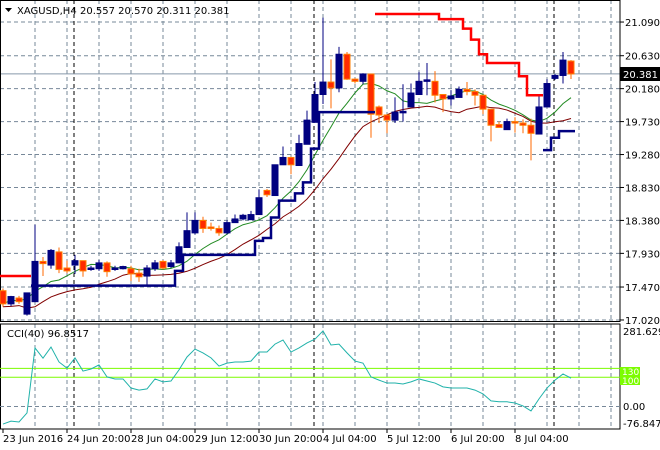 This screenshot has height=450, width=660. Describe the element at coordinates (630, 382) in the screenshot. I see `cci-level-low: 100` at that location.